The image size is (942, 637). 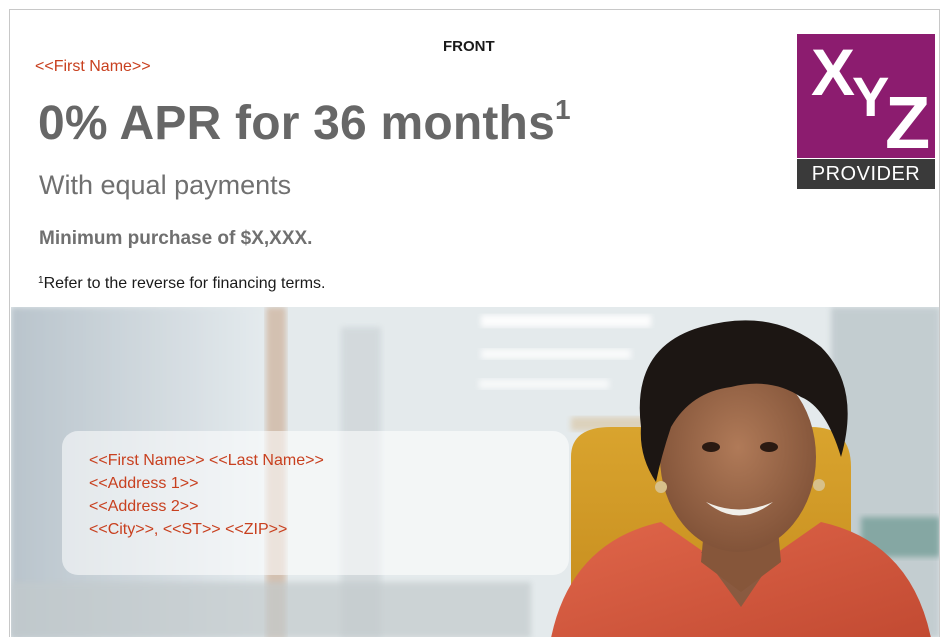 What do you see at coordinates (206, 460) in the screenshot?
I see `address-line-name: <<First Name>> <<Last Name>>` at bounding box center [206, 460].